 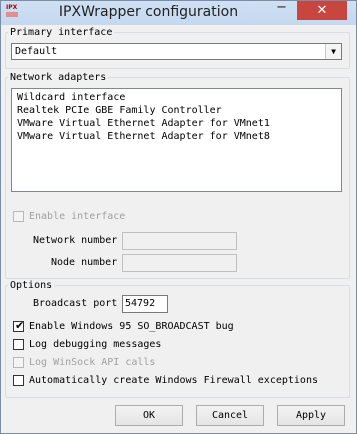 I want to click on primary-interface-value: Default, so click(x=36, y=51).